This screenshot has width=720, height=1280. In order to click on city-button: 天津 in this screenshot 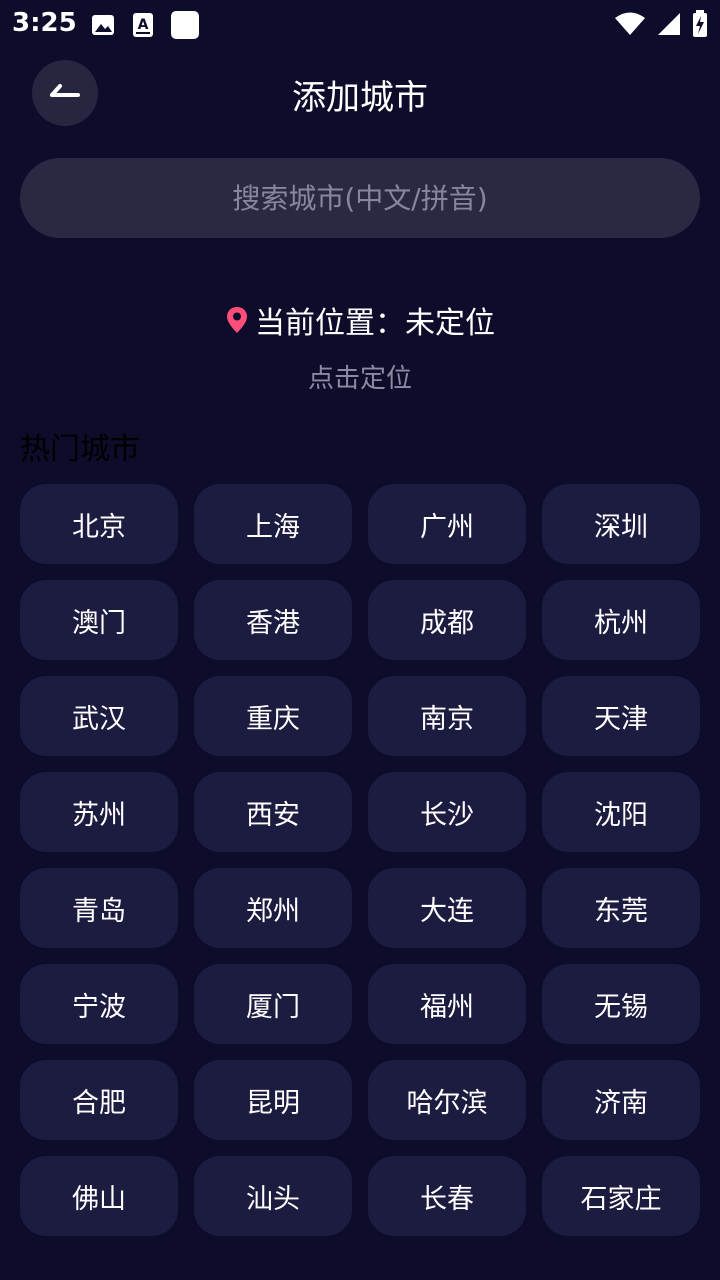, I will do `click(621, 716)`.